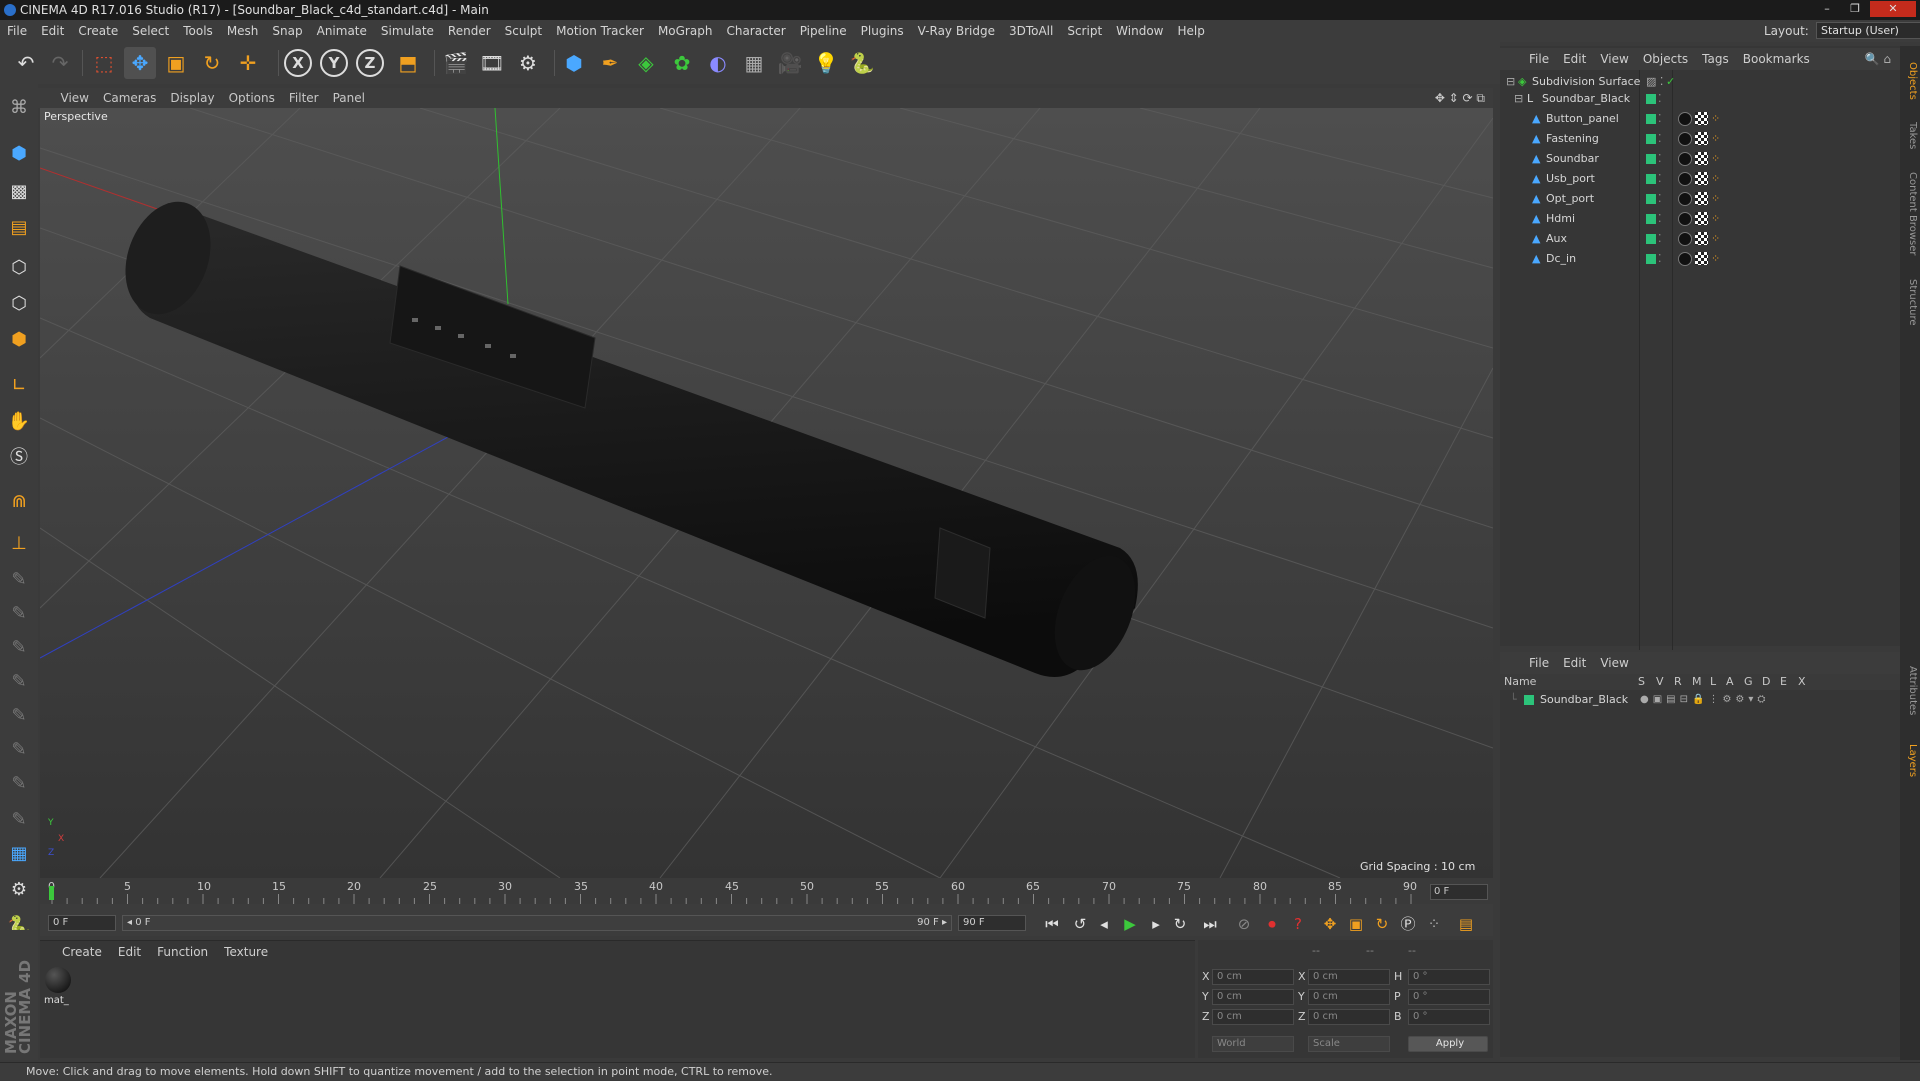 The height and width of the screenshot is (1081, 1920). What do you see at coordinates (1180, 924) in the screenshot?
I see `next-key-icon: ↻` at bounding box center [1180, 924].